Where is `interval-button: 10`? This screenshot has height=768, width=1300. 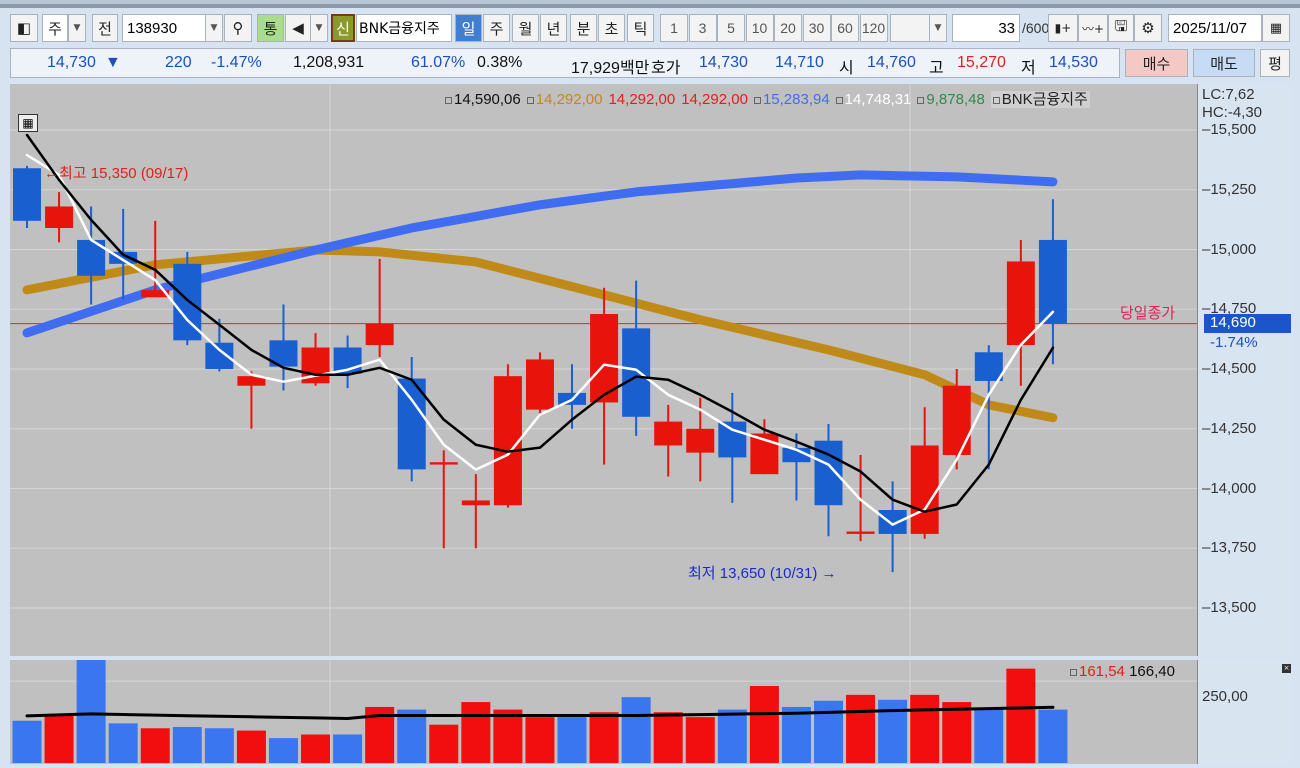 interval-button: 10 is located at coordinates (759, 28).